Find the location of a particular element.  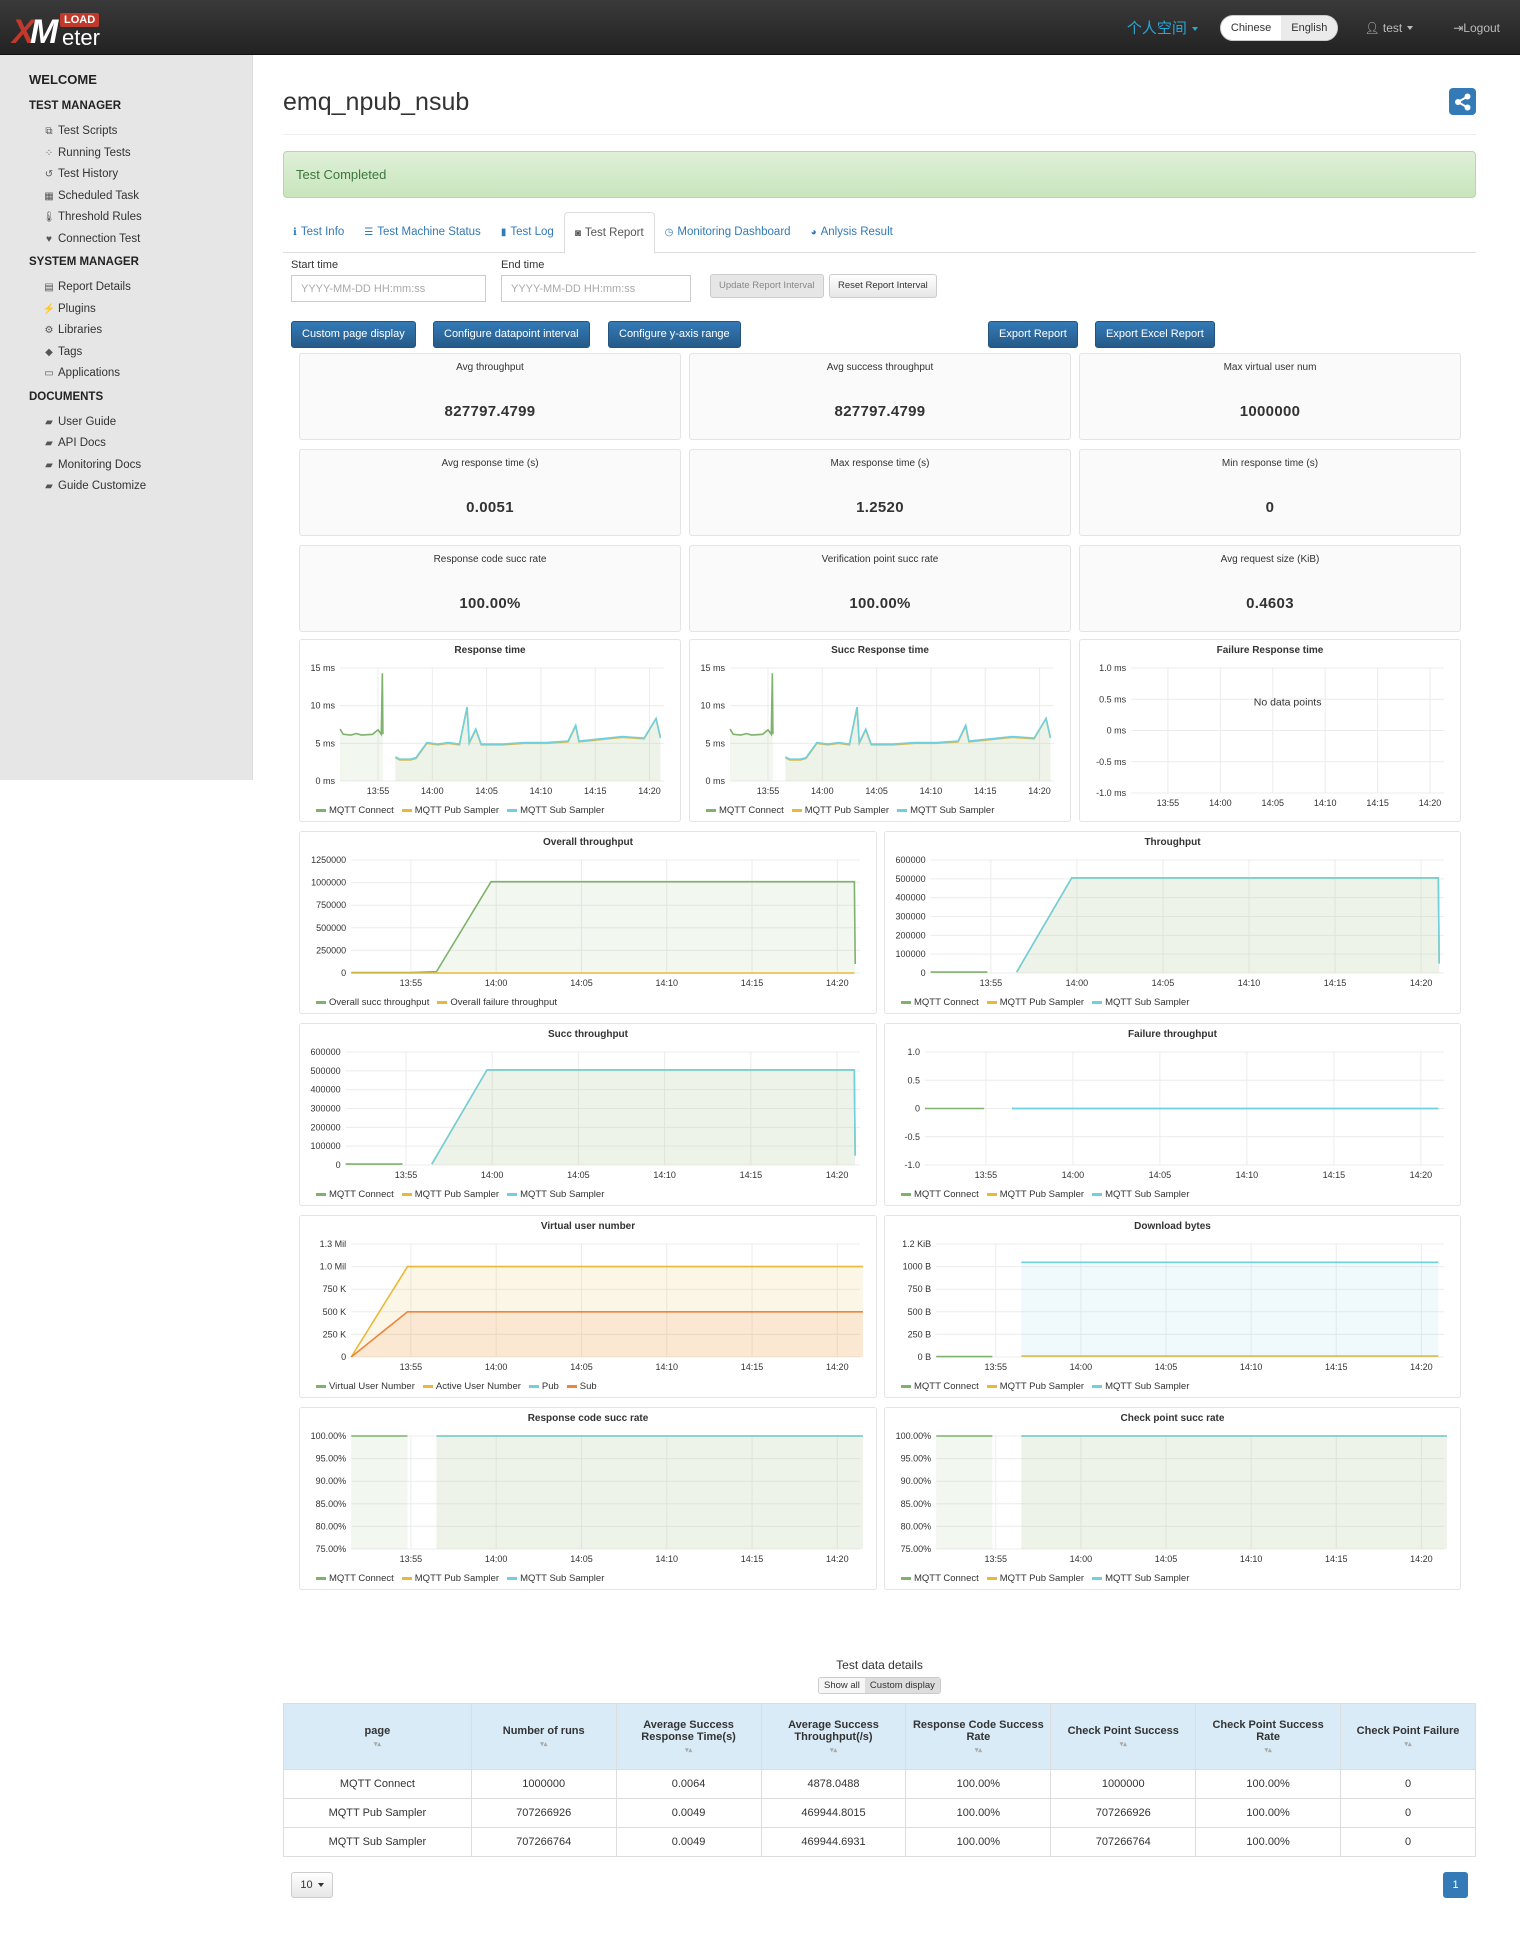

reset-report-interval-button: Reset Report Interval is located at coordinates (883, 286).